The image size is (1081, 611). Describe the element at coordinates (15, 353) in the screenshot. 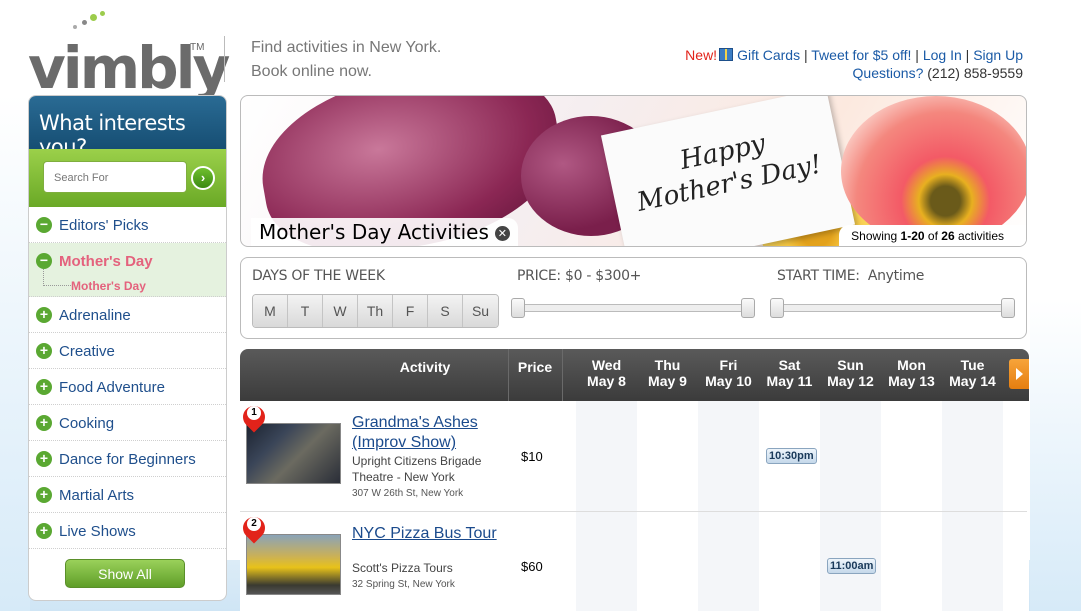

I see `page-background-left` at that location.